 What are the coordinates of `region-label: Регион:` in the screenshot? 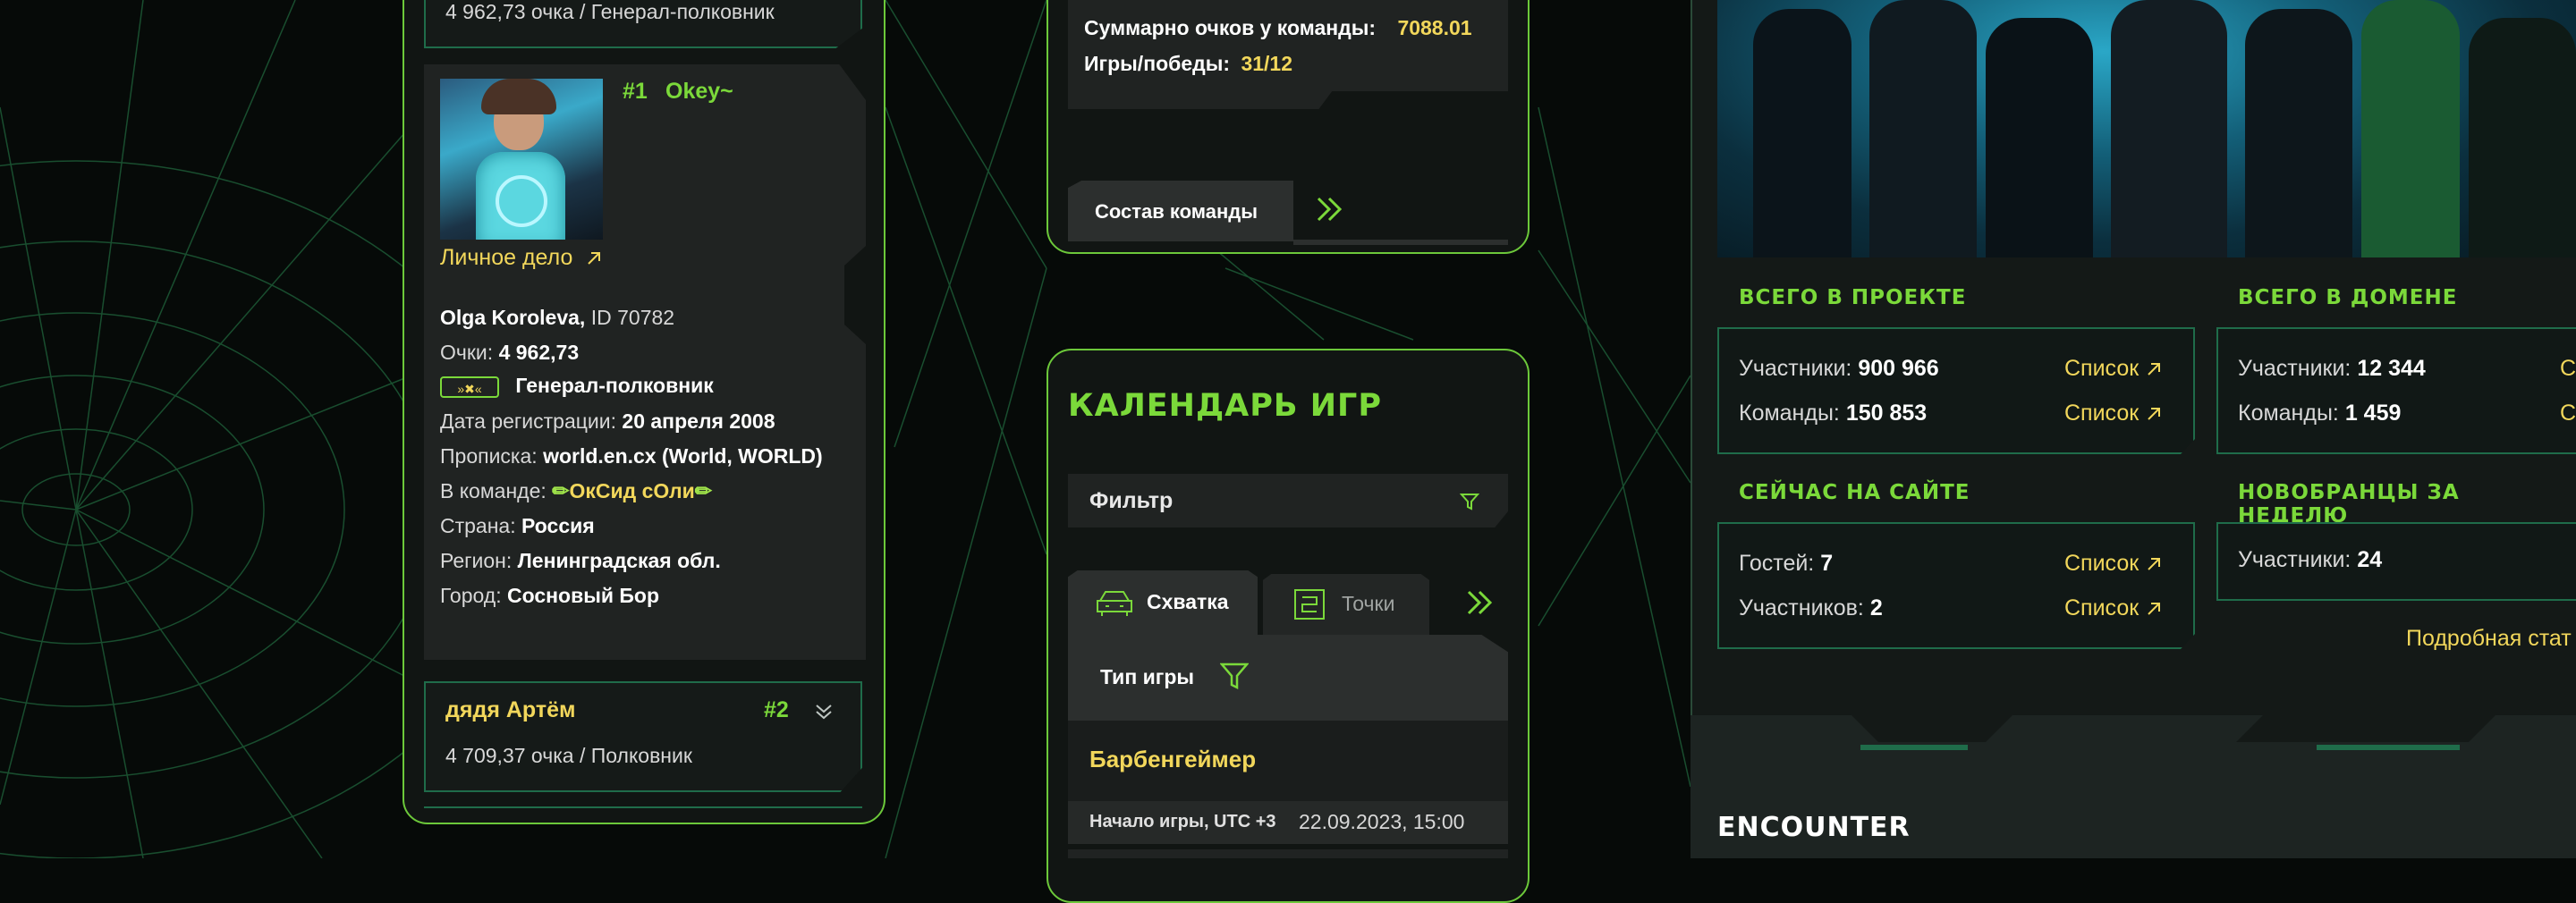 It's located at (476, 560).